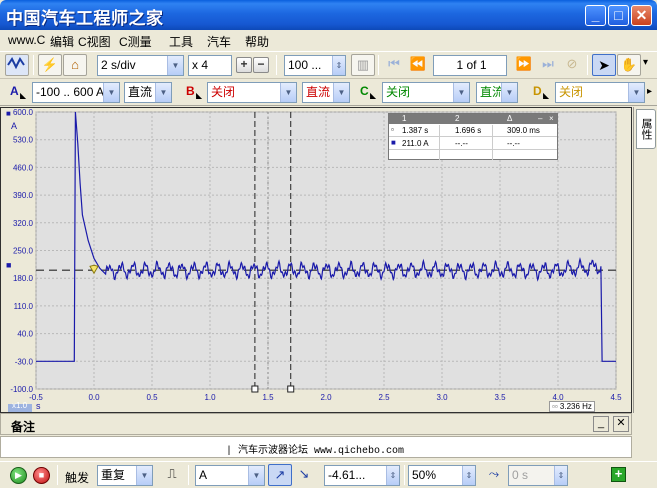 This screenshot has width=657, height=488. What do you see at coordinates (190, 91) in the screenshot?
I see `channel-b-label: B` at bounding box center [190, 91].